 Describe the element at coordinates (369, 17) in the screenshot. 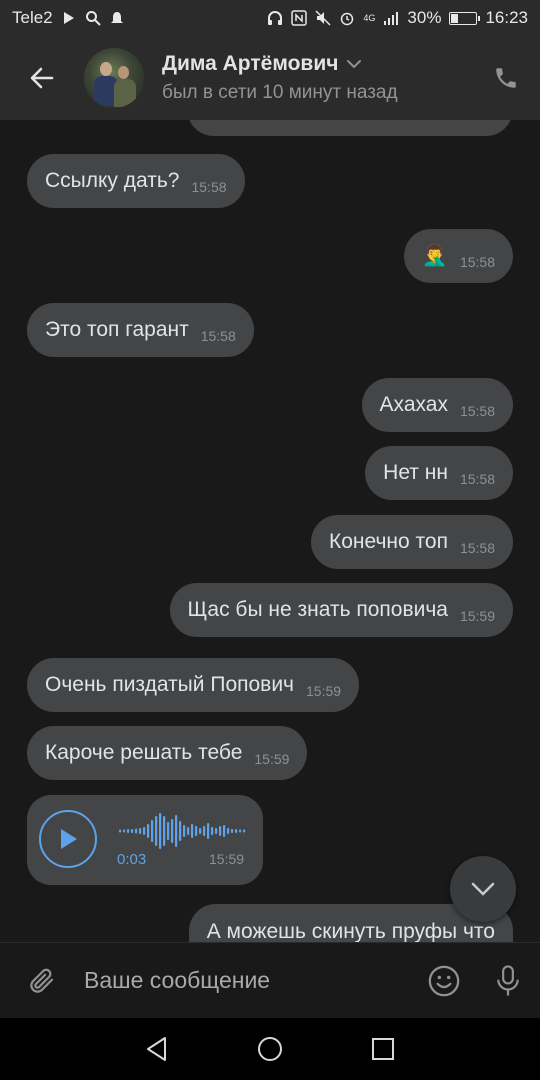

I see `network-type: 4G` at that location.